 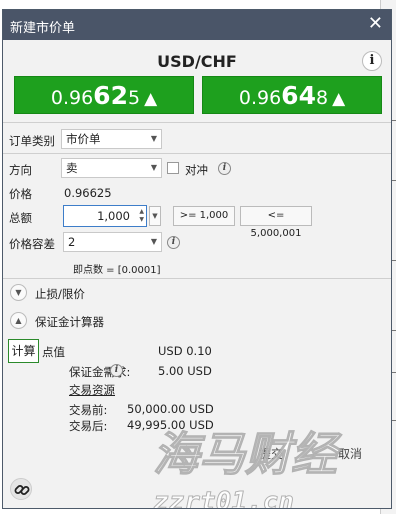 I want to click on submit-button: 提交, so click(x=271, y=454).